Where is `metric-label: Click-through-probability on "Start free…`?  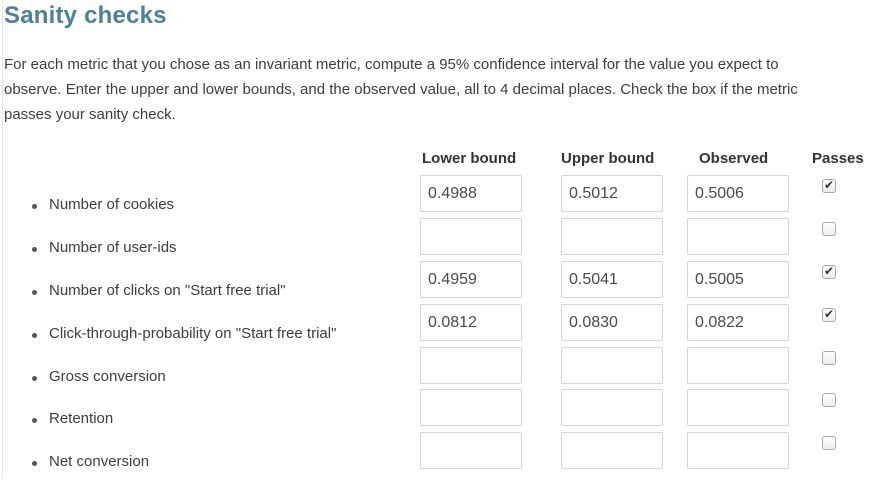 metric-label: Click-through-probability on "Start free… is located at coordinates (193, 333).